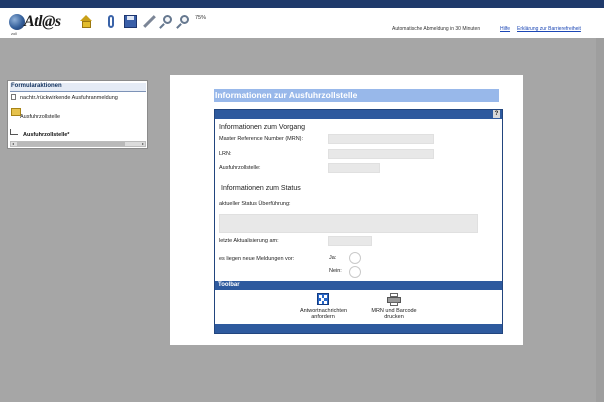 This screenshot has width=604, height=402. What do you see at coordinates (255, 204) in the screenshot?
I see `status-label: aktueller Status Überführung:` at bounding box center [255, 204].